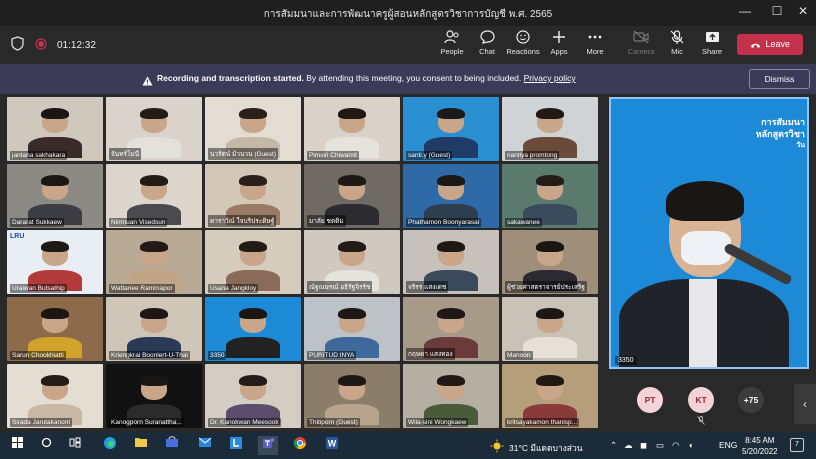 The height and width of the screenshot is (459, 816). What do you see at coordinates (550, 196) in the screenshot?
I see `participant-tile: sakawanee` at bounding box center [550, 196].